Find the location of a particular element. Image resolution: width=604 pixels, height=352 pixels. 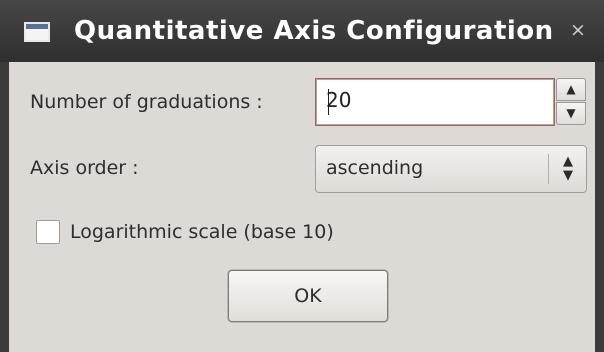

window-title: Quantitative Axis Configuration is located at coordinates (314, 31).